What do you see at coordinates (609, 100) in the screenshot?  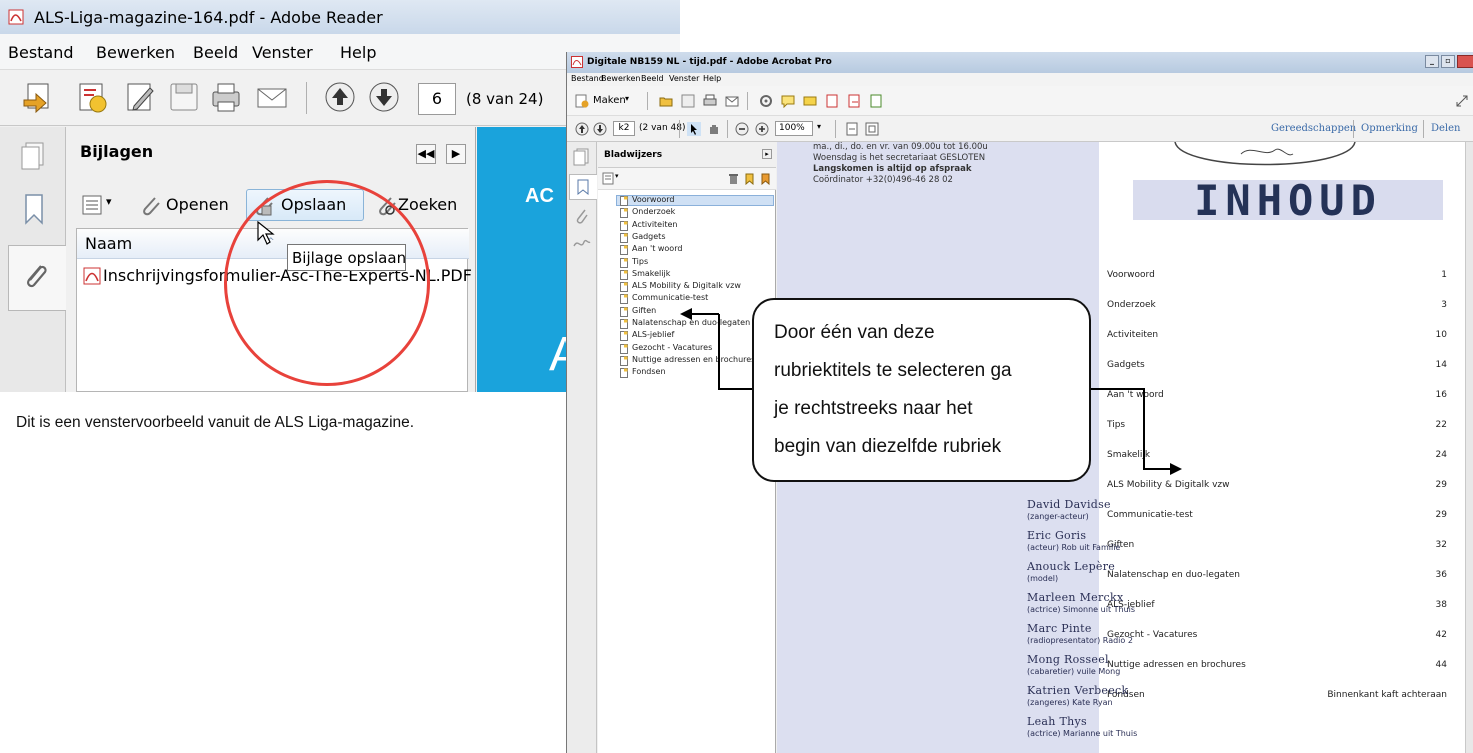 I see `create-menu: Maken` at bounding box center [609, 100].